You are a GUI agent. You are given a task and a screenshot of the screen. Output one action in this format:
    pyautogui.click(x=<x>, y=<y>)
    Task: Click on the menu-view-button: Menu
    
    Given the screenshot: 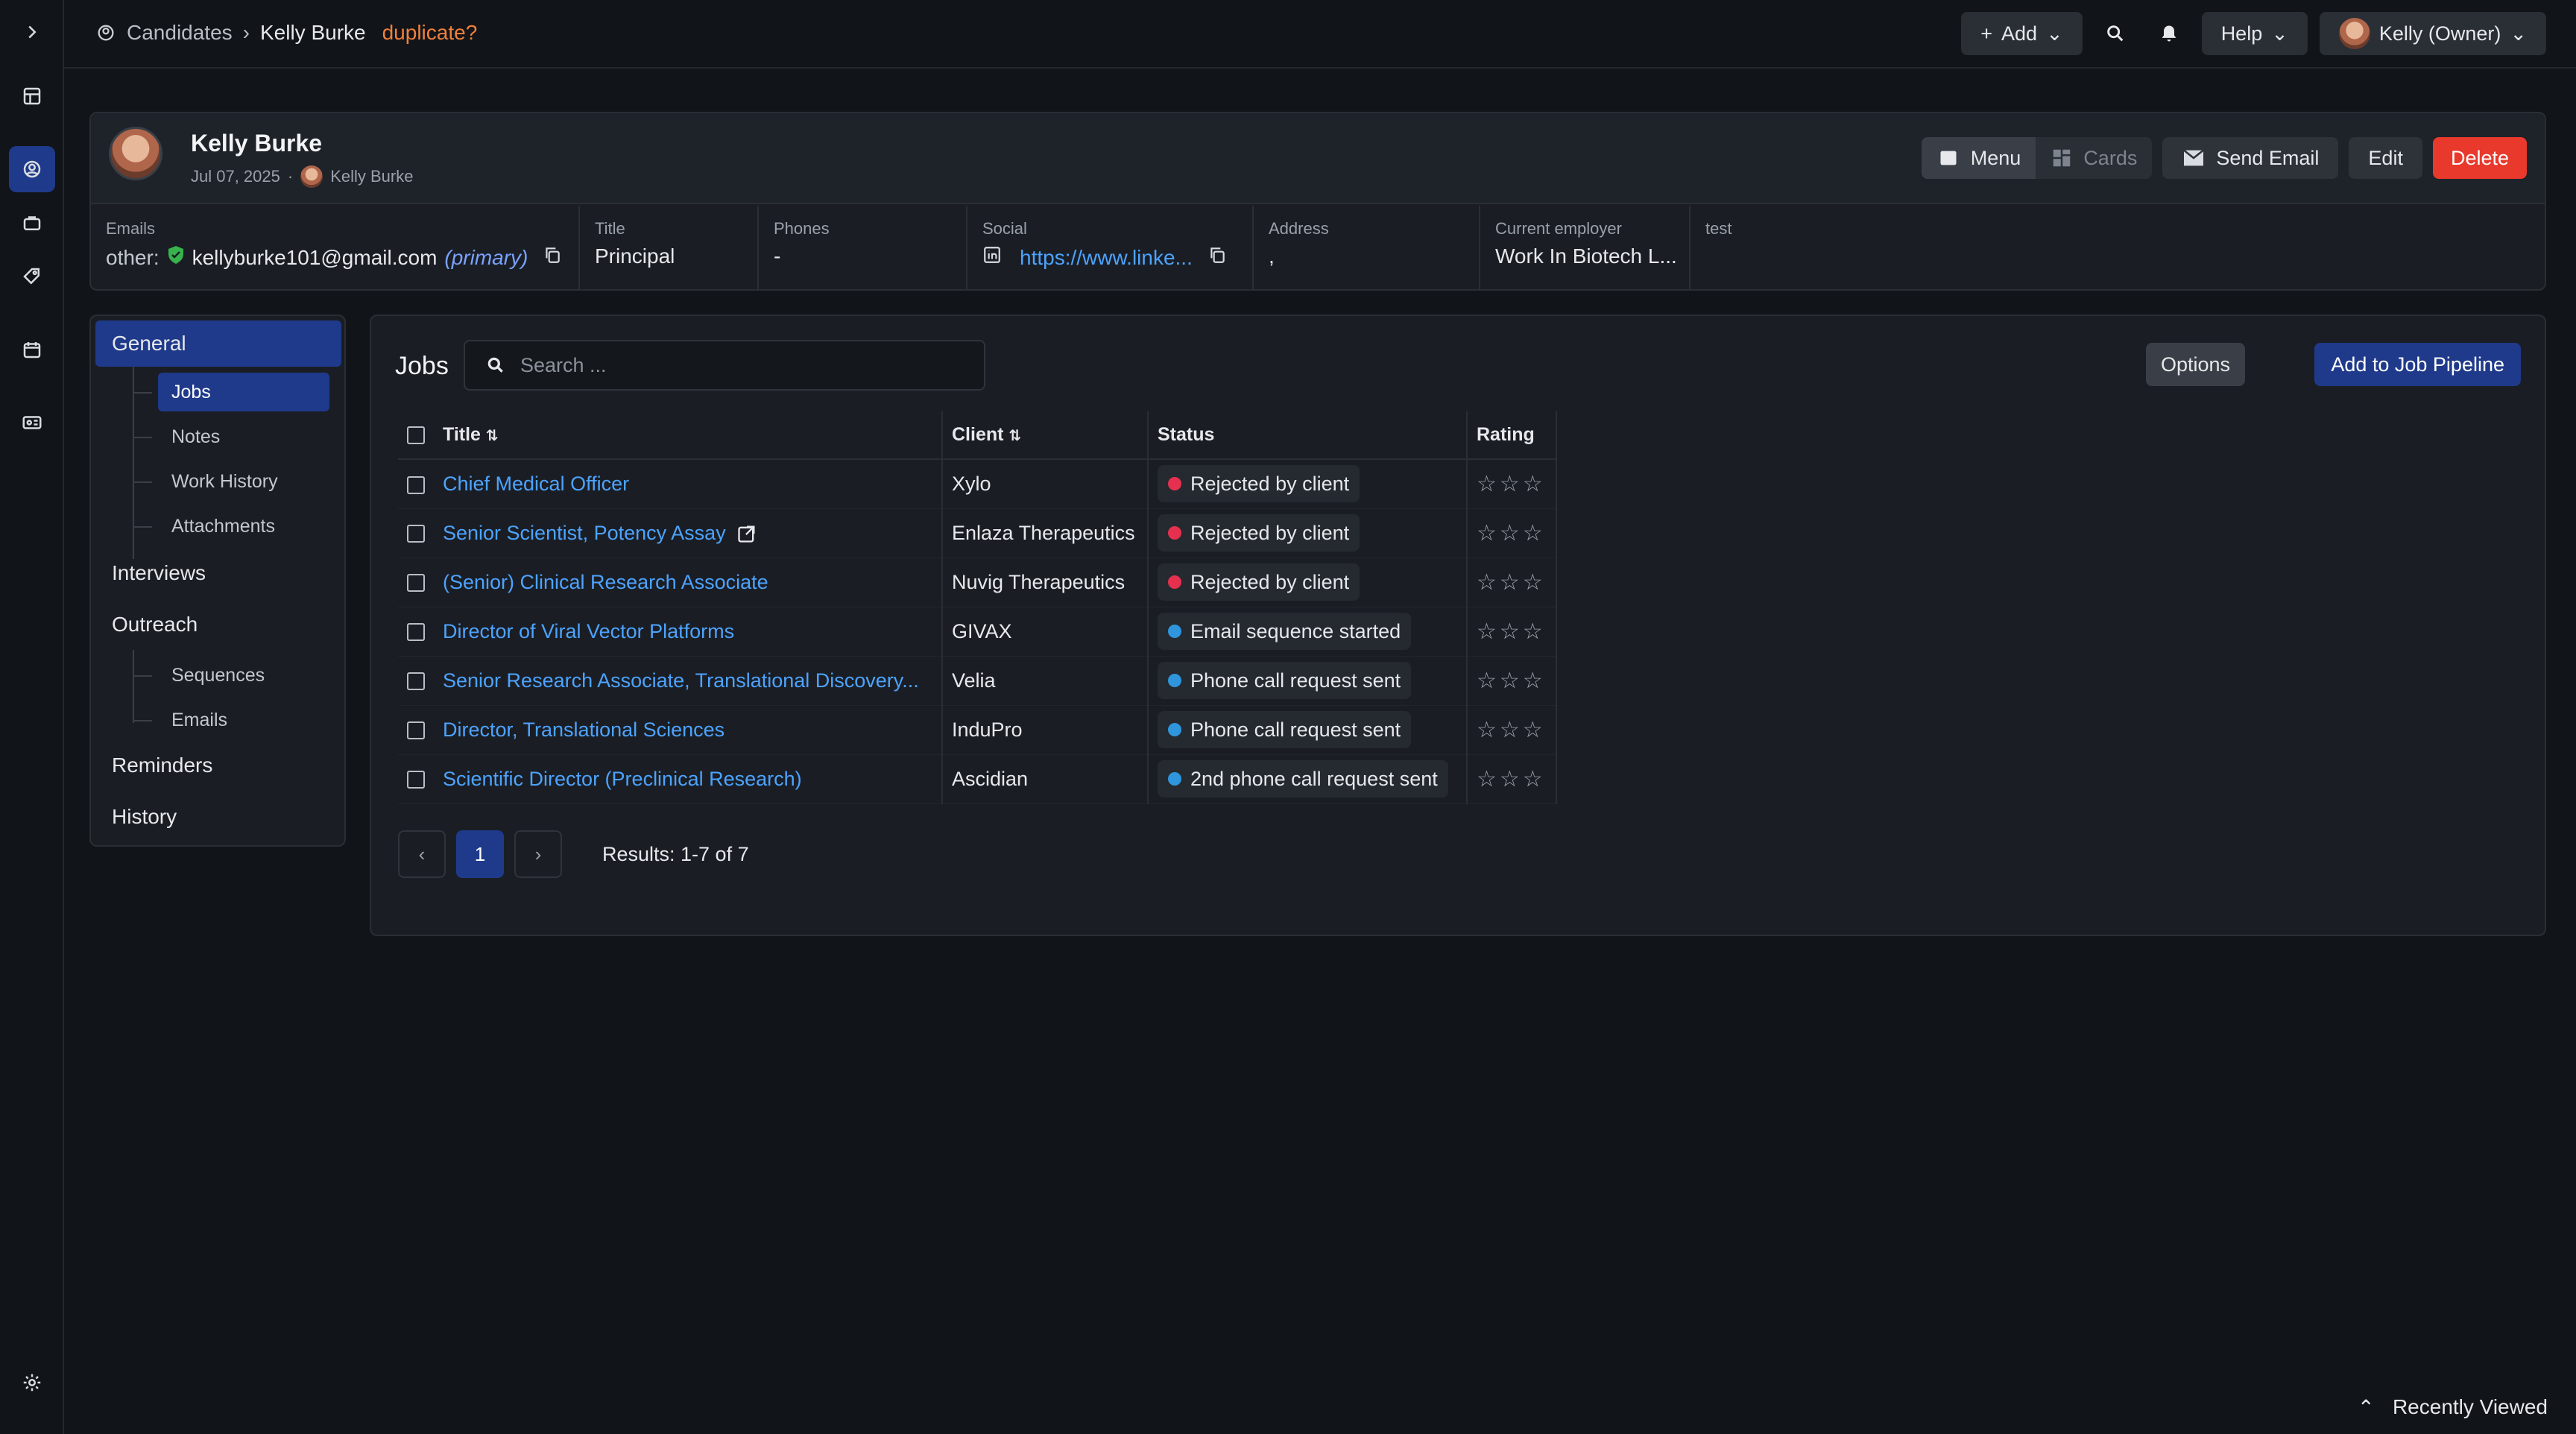 What is the action you would take?
    pyautogui.click(x=1978, y=158)
    